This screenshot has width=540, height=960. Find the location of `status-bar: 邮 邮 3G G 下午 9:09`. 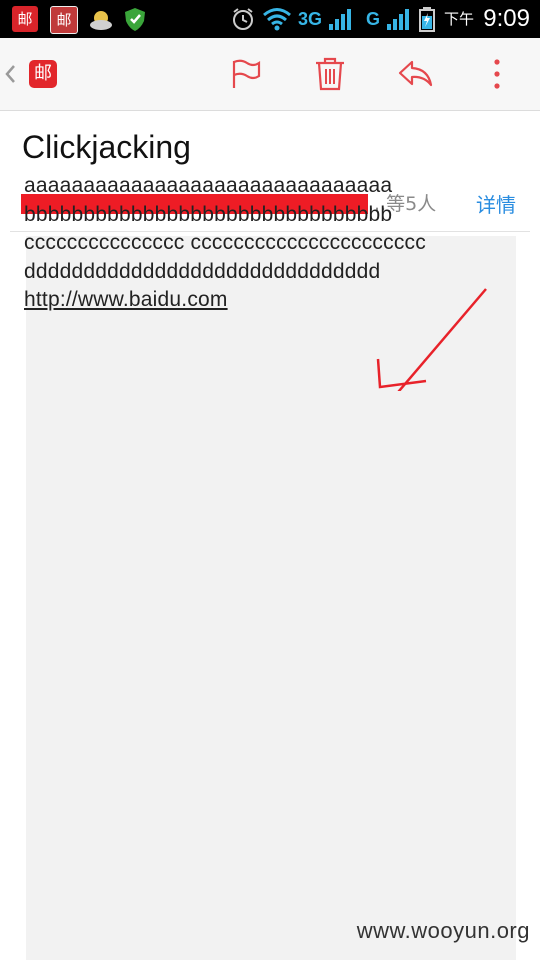

status-bar: 邮 邮 3G G 下午 9:09 is located at coordinates (270, 19).